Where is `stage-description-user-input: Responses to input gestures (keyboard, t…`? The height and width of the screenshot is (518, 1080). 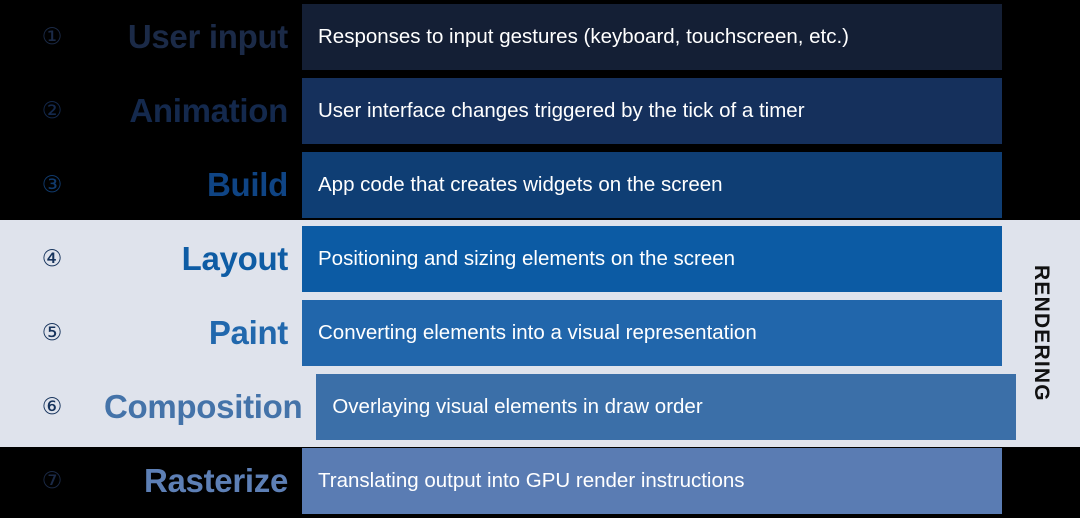
stage-description-user-input: Responses to input gestures (keyboard, t… is located at coordinates (652, 37).